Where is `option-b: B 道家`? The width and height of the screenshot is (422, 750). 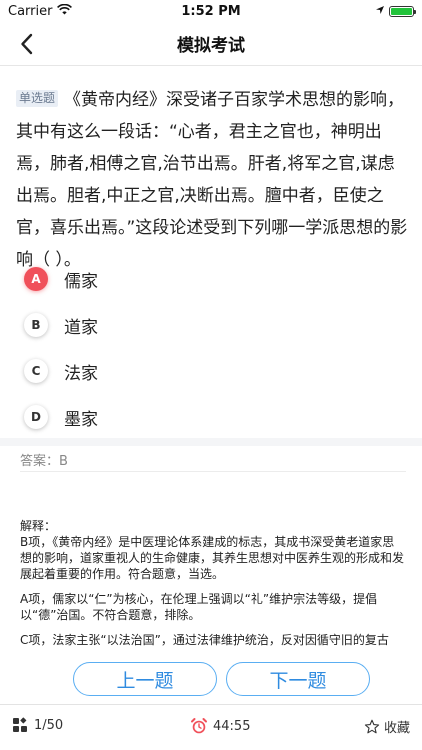
option-b: B 道家 is located at coordinates (212, 325).